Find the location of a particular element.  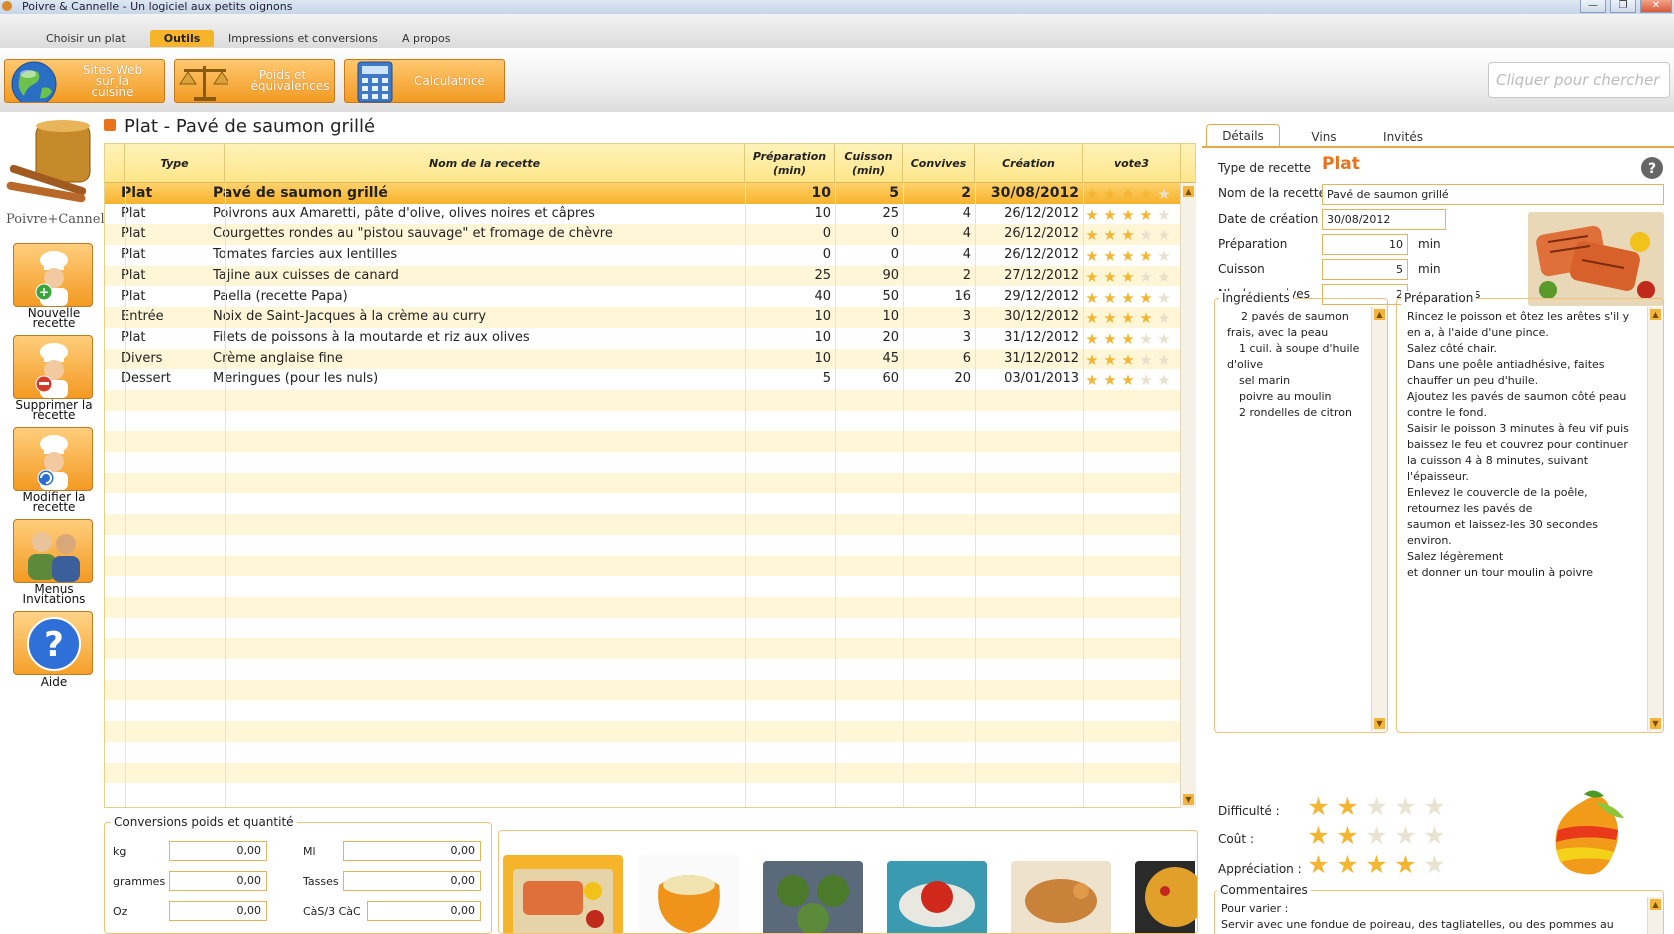

header-prep: Préparation (min) is located at coordinates (790, 163).